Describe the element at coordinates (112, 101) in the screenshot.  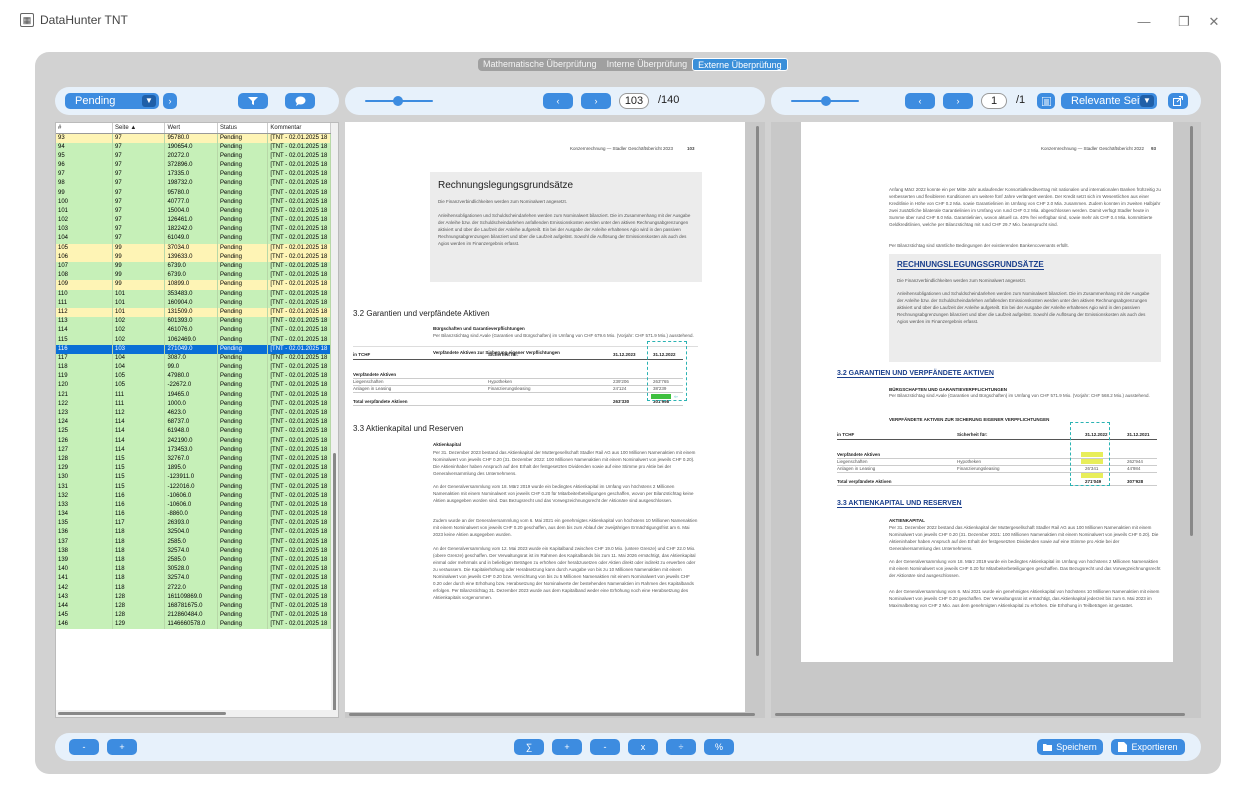
I see `status-filter-select: Pending ▼` at that location.